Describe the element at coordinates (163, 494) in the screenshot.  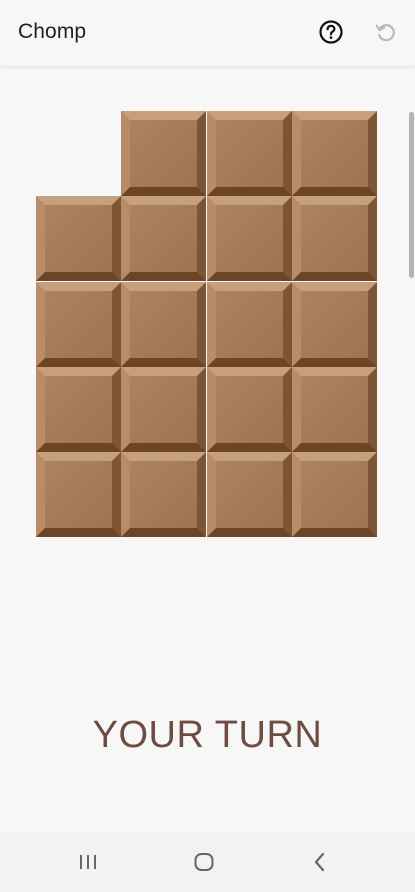
I see `chocolate-square-r5-c2` at that location.